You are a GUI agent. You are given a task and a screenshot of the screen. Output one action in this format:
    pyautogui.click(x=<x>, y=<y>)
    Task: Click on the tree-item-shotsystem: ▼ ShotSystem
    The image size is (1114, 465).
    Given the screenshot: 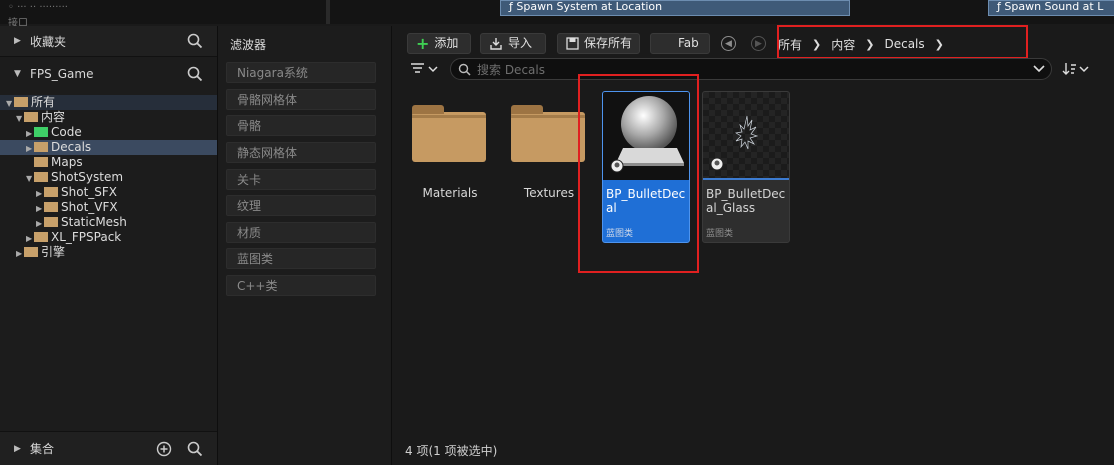 What is the action you would take?
    pyautogui.click(x=108, y=177)
    